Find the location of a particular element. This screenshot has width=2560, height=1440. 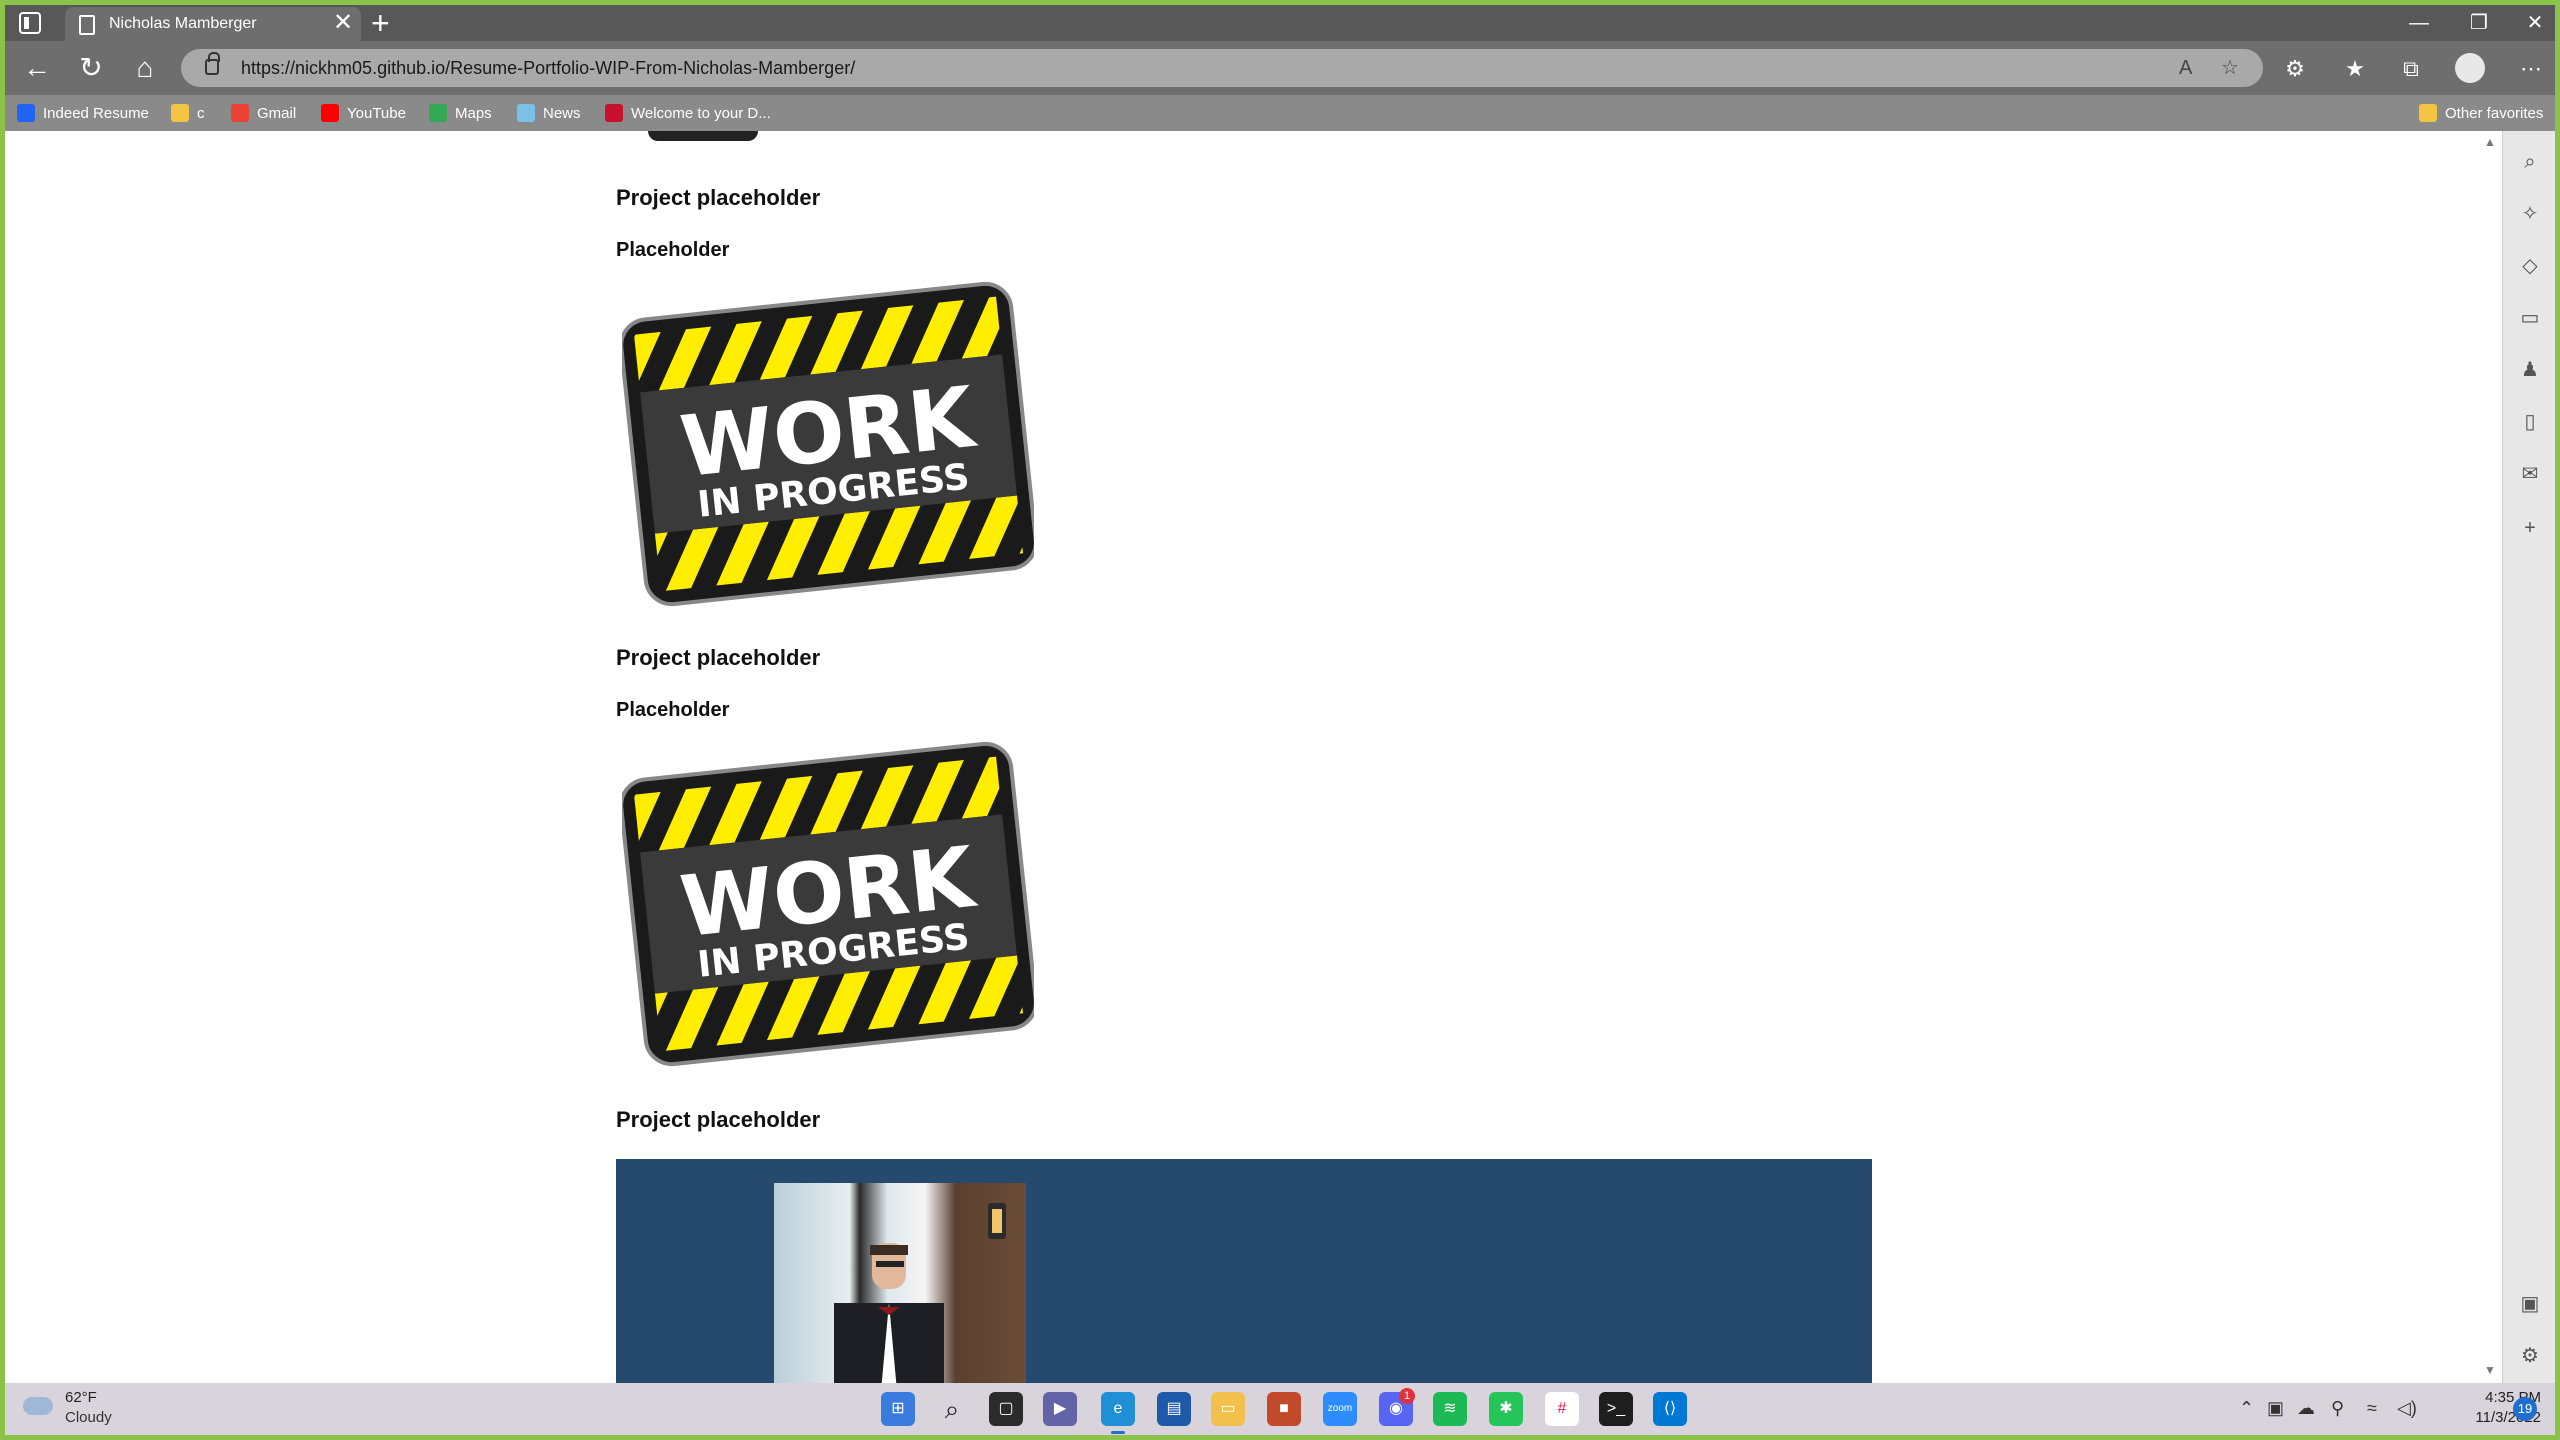

zoom-icon: zoom is located at coordinates (1340, 1409).